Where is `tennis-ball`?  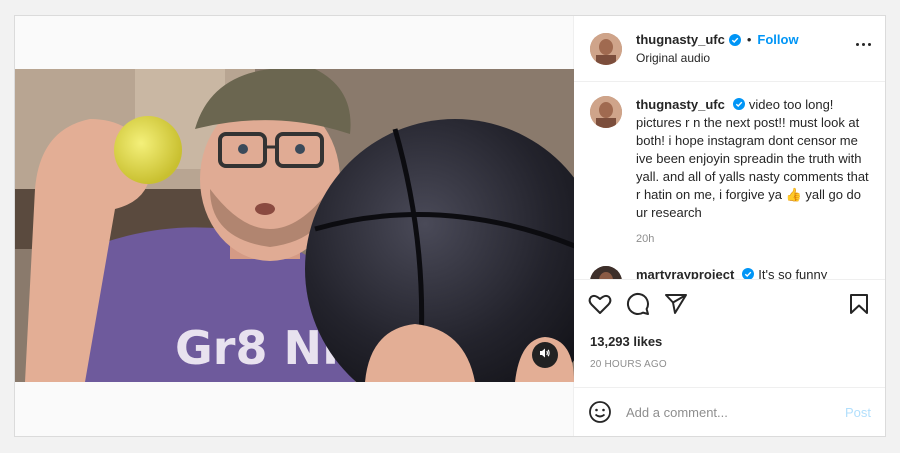
tennis-ball is located at coordinates (148, 150).